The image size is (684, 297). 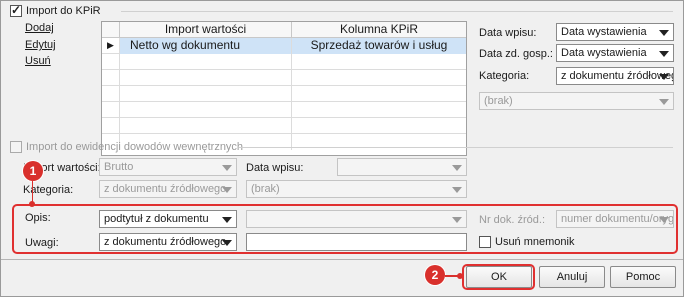 I want to click on uwagi-text-field, so click(x=356, y=242).